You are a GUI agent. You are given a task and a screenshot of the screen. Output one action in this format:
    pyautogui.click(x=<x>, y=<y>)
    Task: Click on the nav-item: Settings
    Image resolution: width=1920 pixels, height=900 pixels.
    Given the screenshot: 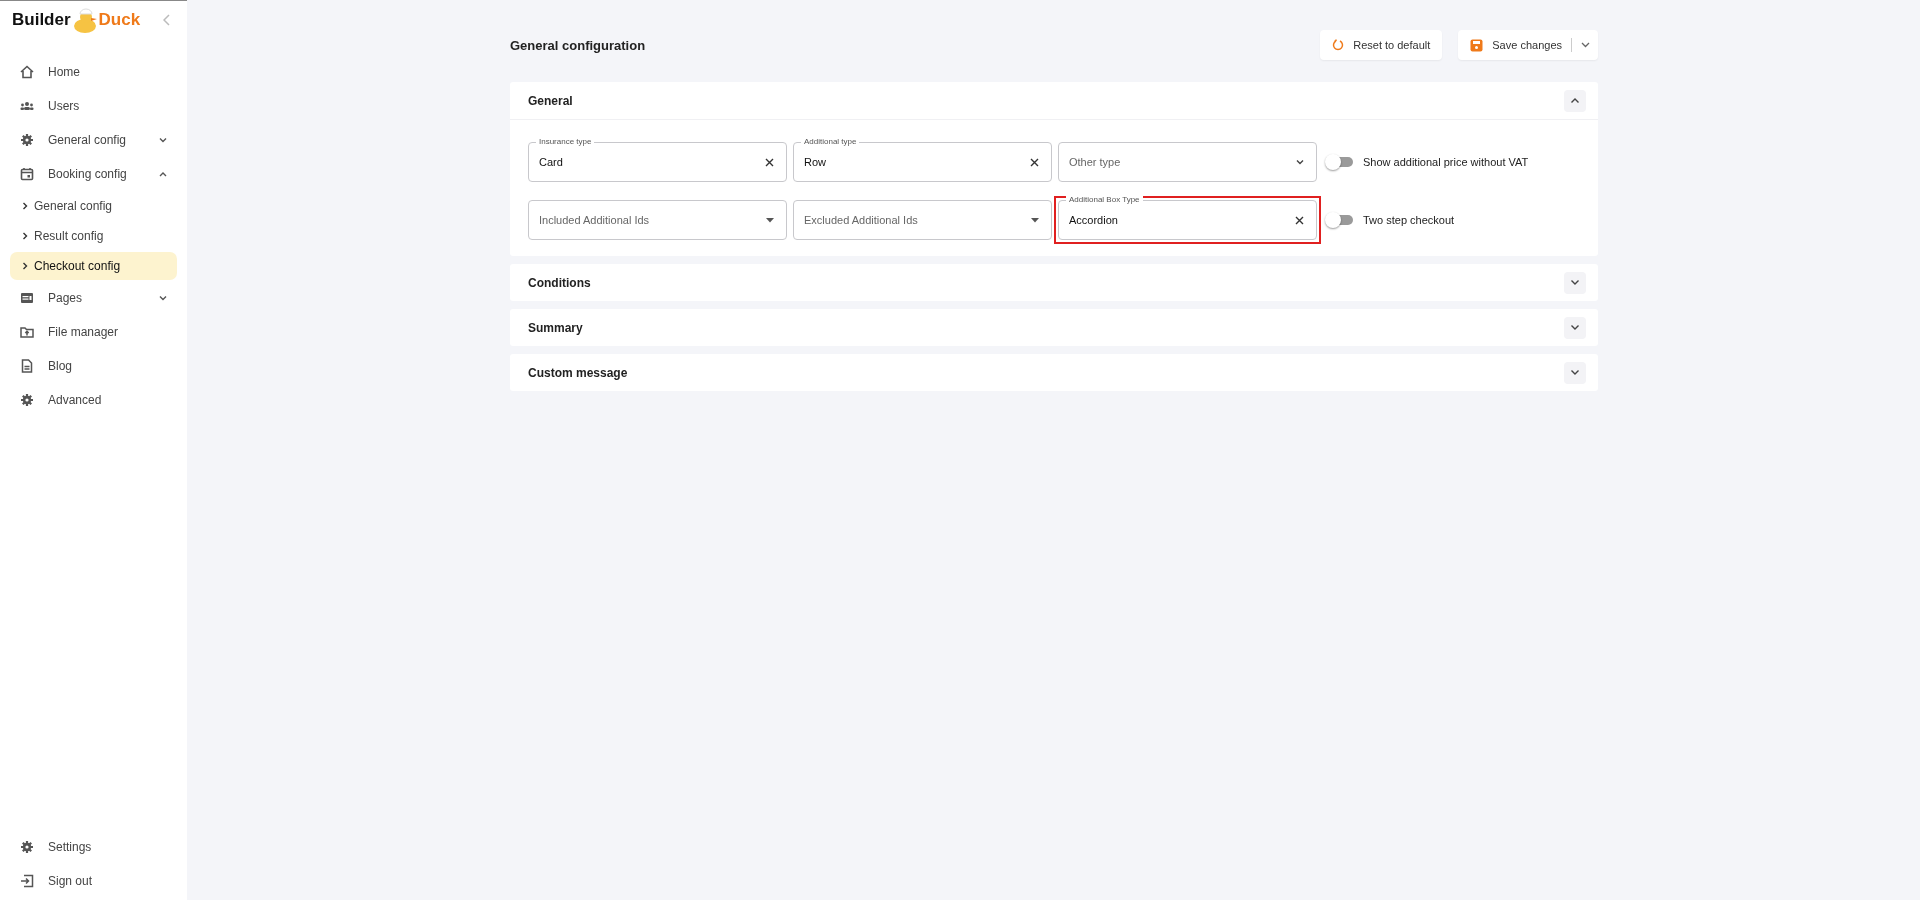 What is the action you would take?
    pyautogui.click(x=93, y=847)
    